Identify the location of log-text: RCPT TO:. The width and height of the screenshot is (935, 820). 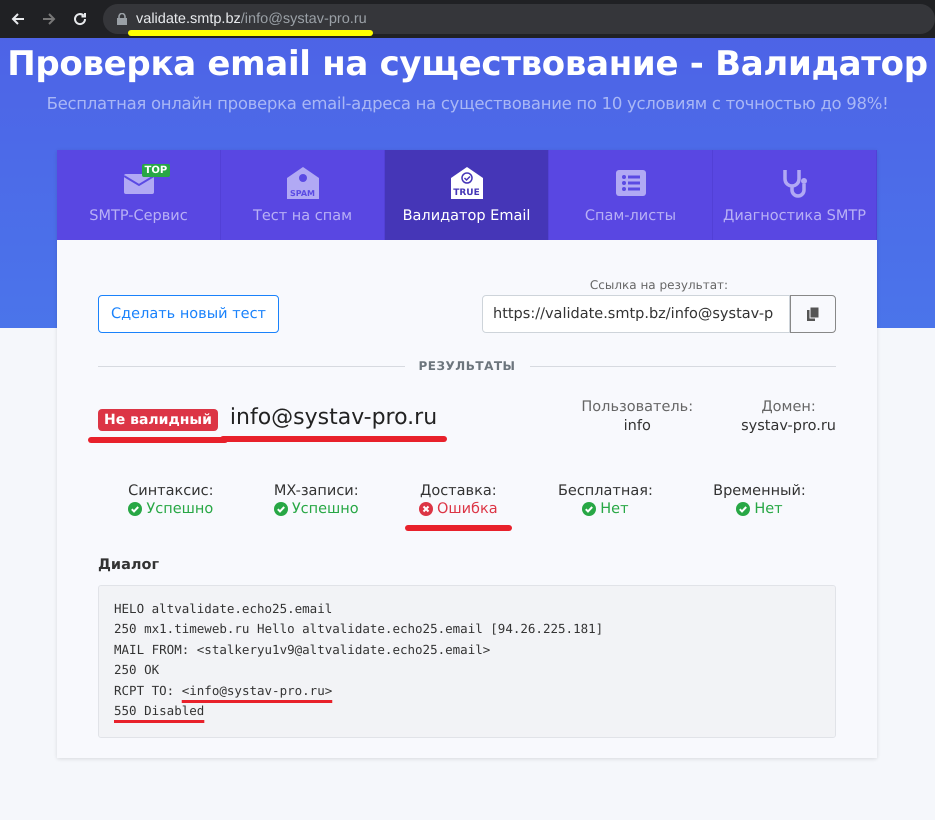
(145, 691).